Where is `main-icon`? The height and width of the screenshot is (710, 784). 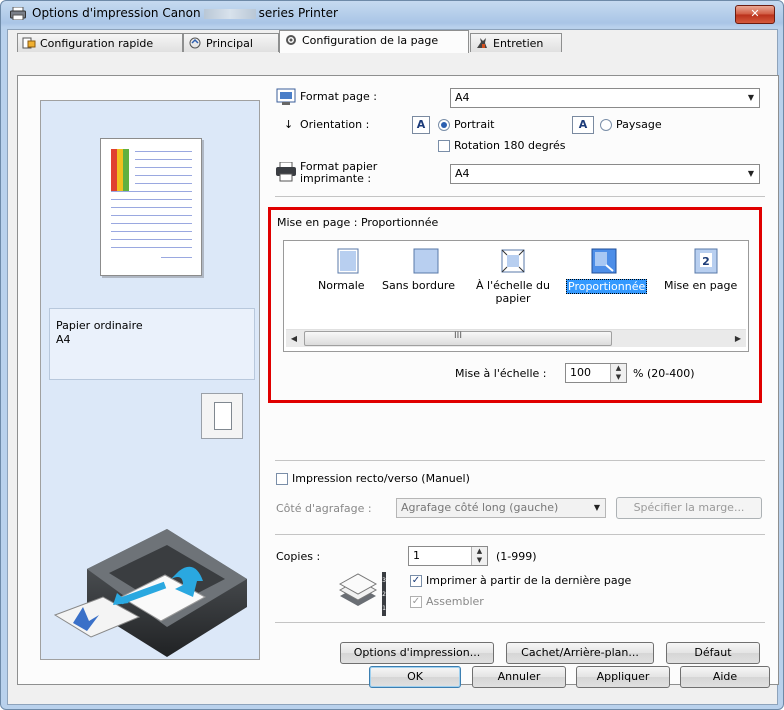 main-icon is located at coordinates (195, 43).